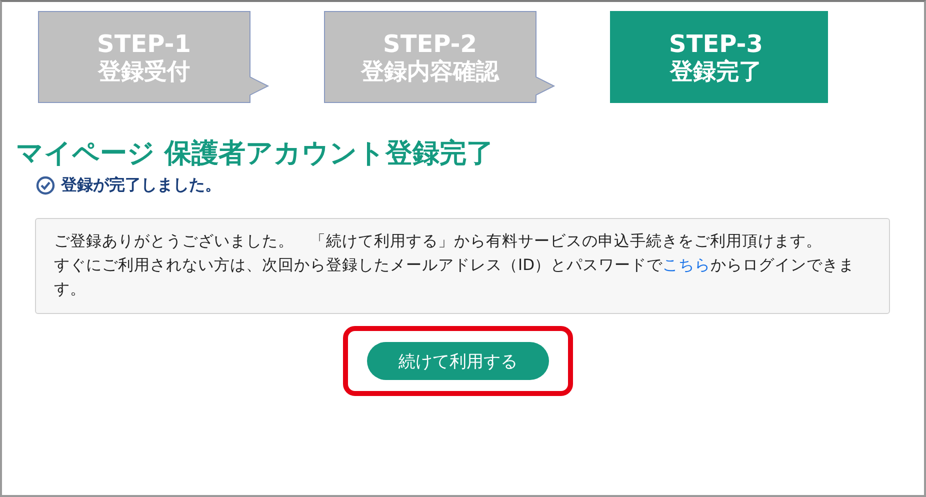 This screenshot has height=497, width=926. I want to click on step-label: 登録受付, so click(144, 72).